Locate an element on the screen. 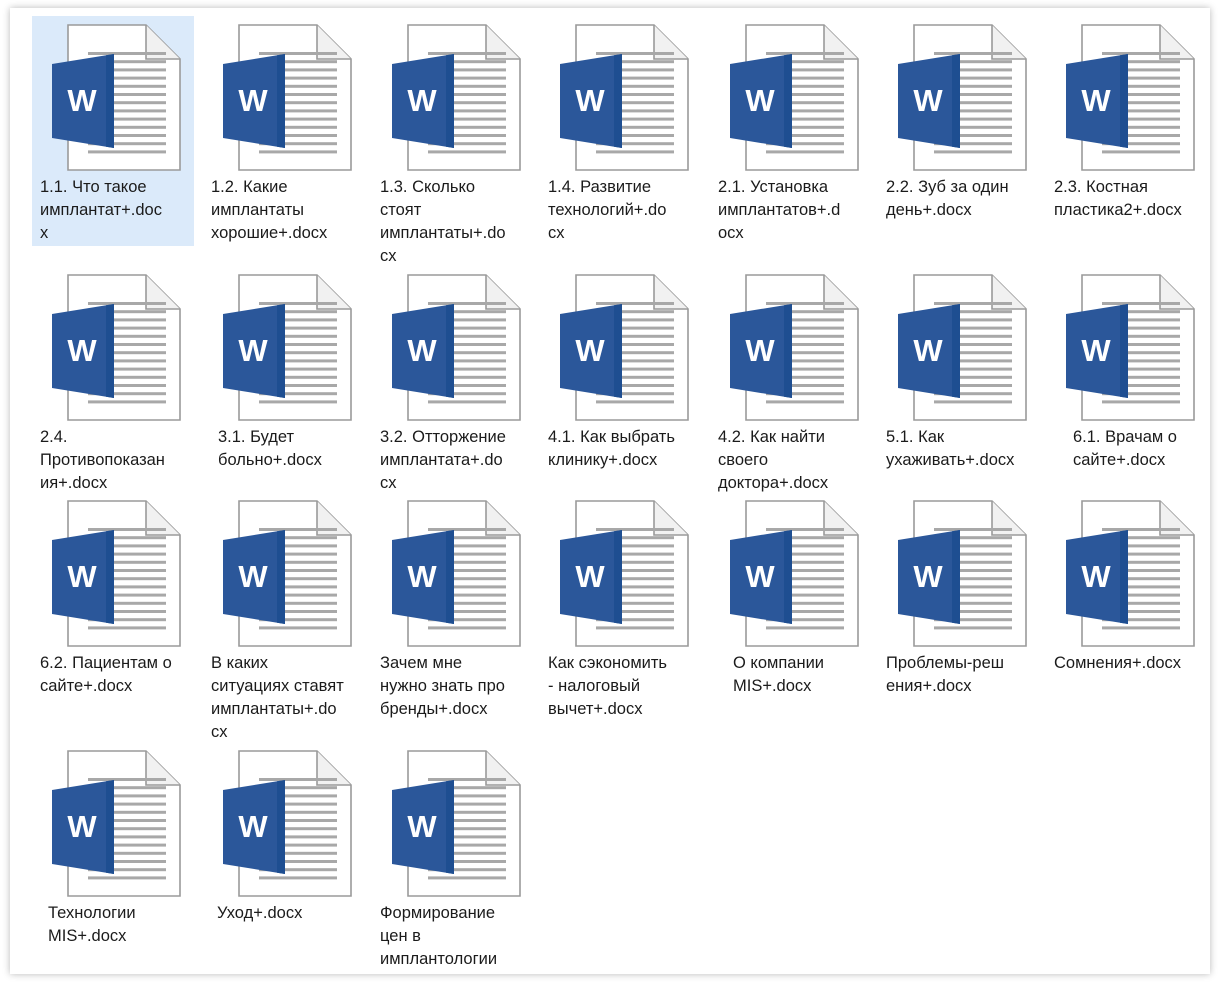 This screenshot has height=985, width=1220. file-item: W 2.2. Зуб за один день+.docx is located at coordinates (959, 131).